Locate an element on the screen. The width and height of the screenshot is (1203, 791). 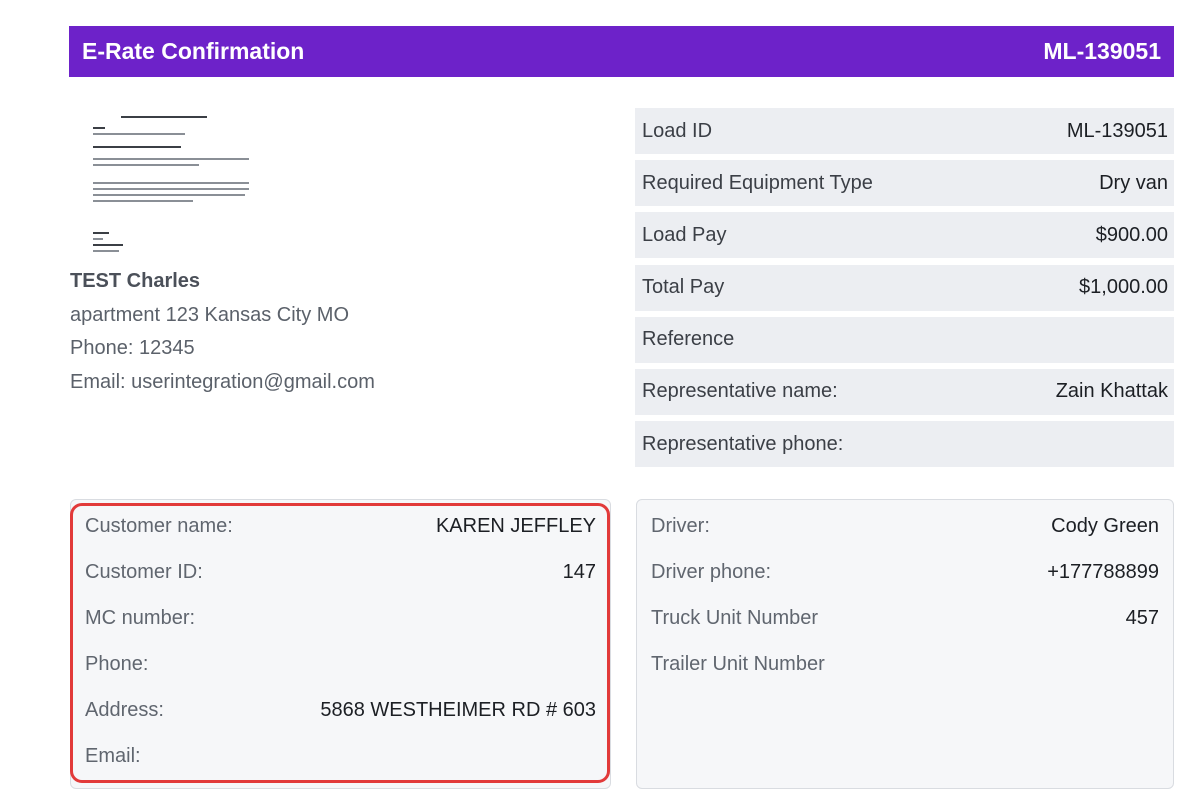
customer-phone-label: Phone: is located at coordinates (117, 664).